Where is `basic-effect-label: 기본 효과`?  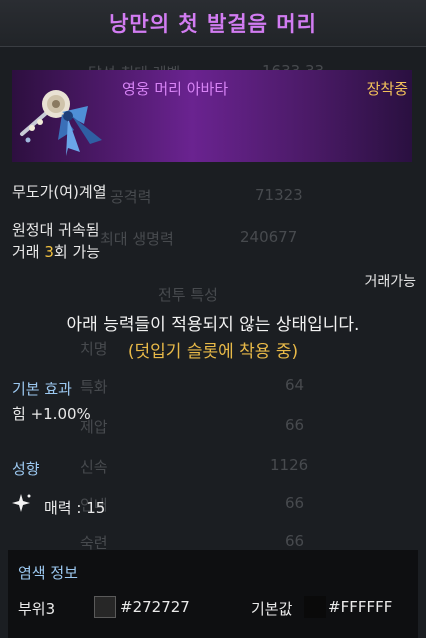 basic-effect-label: 기본 효과 is located at coordinates (42, 389).